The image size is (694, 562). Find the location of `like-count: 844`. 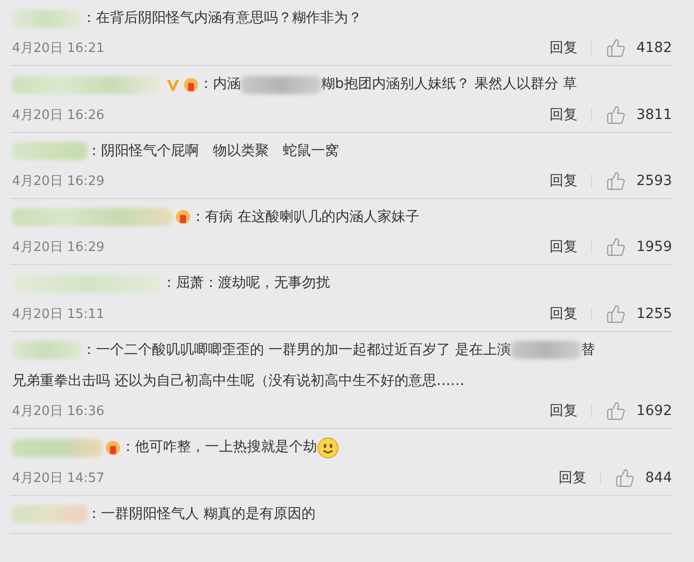

like-count: 844 is located at coordinates (658, 478).